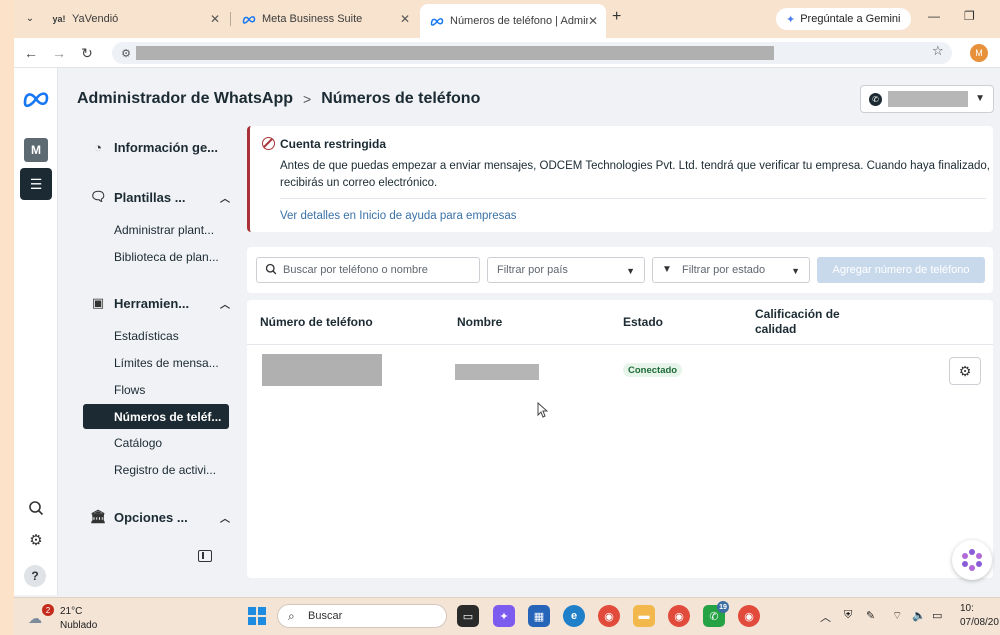  I want to click on tray-overflow-chevron-icon: ︿, so click(825, 617).